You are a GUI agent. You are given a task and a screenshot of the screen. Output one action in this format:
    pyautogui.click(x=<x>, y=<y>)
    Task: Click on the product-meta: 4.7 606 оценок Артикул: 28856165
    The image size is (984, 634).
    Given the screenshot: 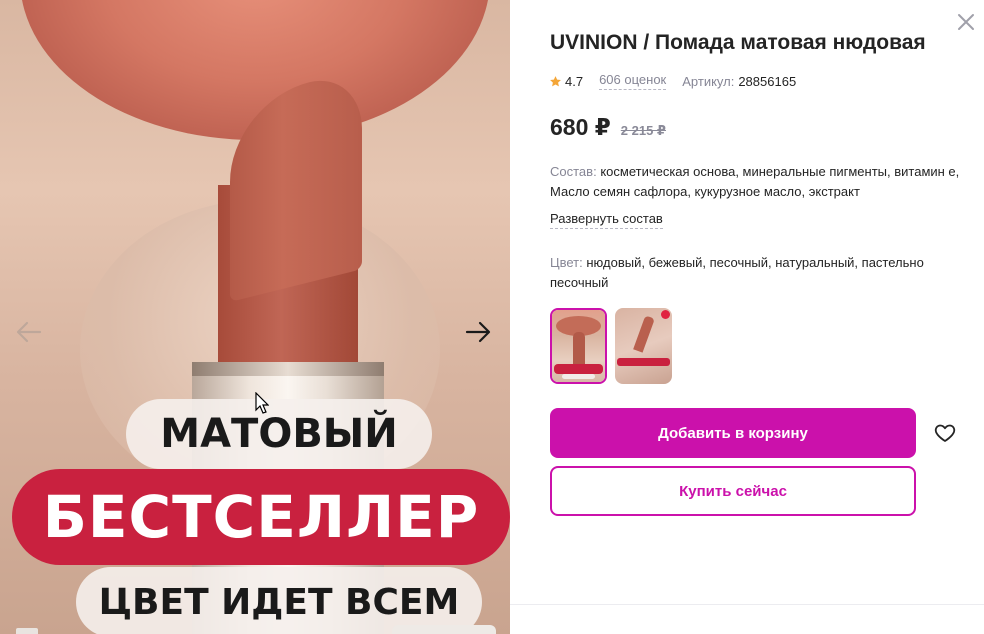 What is the action you would take?
    pyautogui.click(x=672, y=81)
    